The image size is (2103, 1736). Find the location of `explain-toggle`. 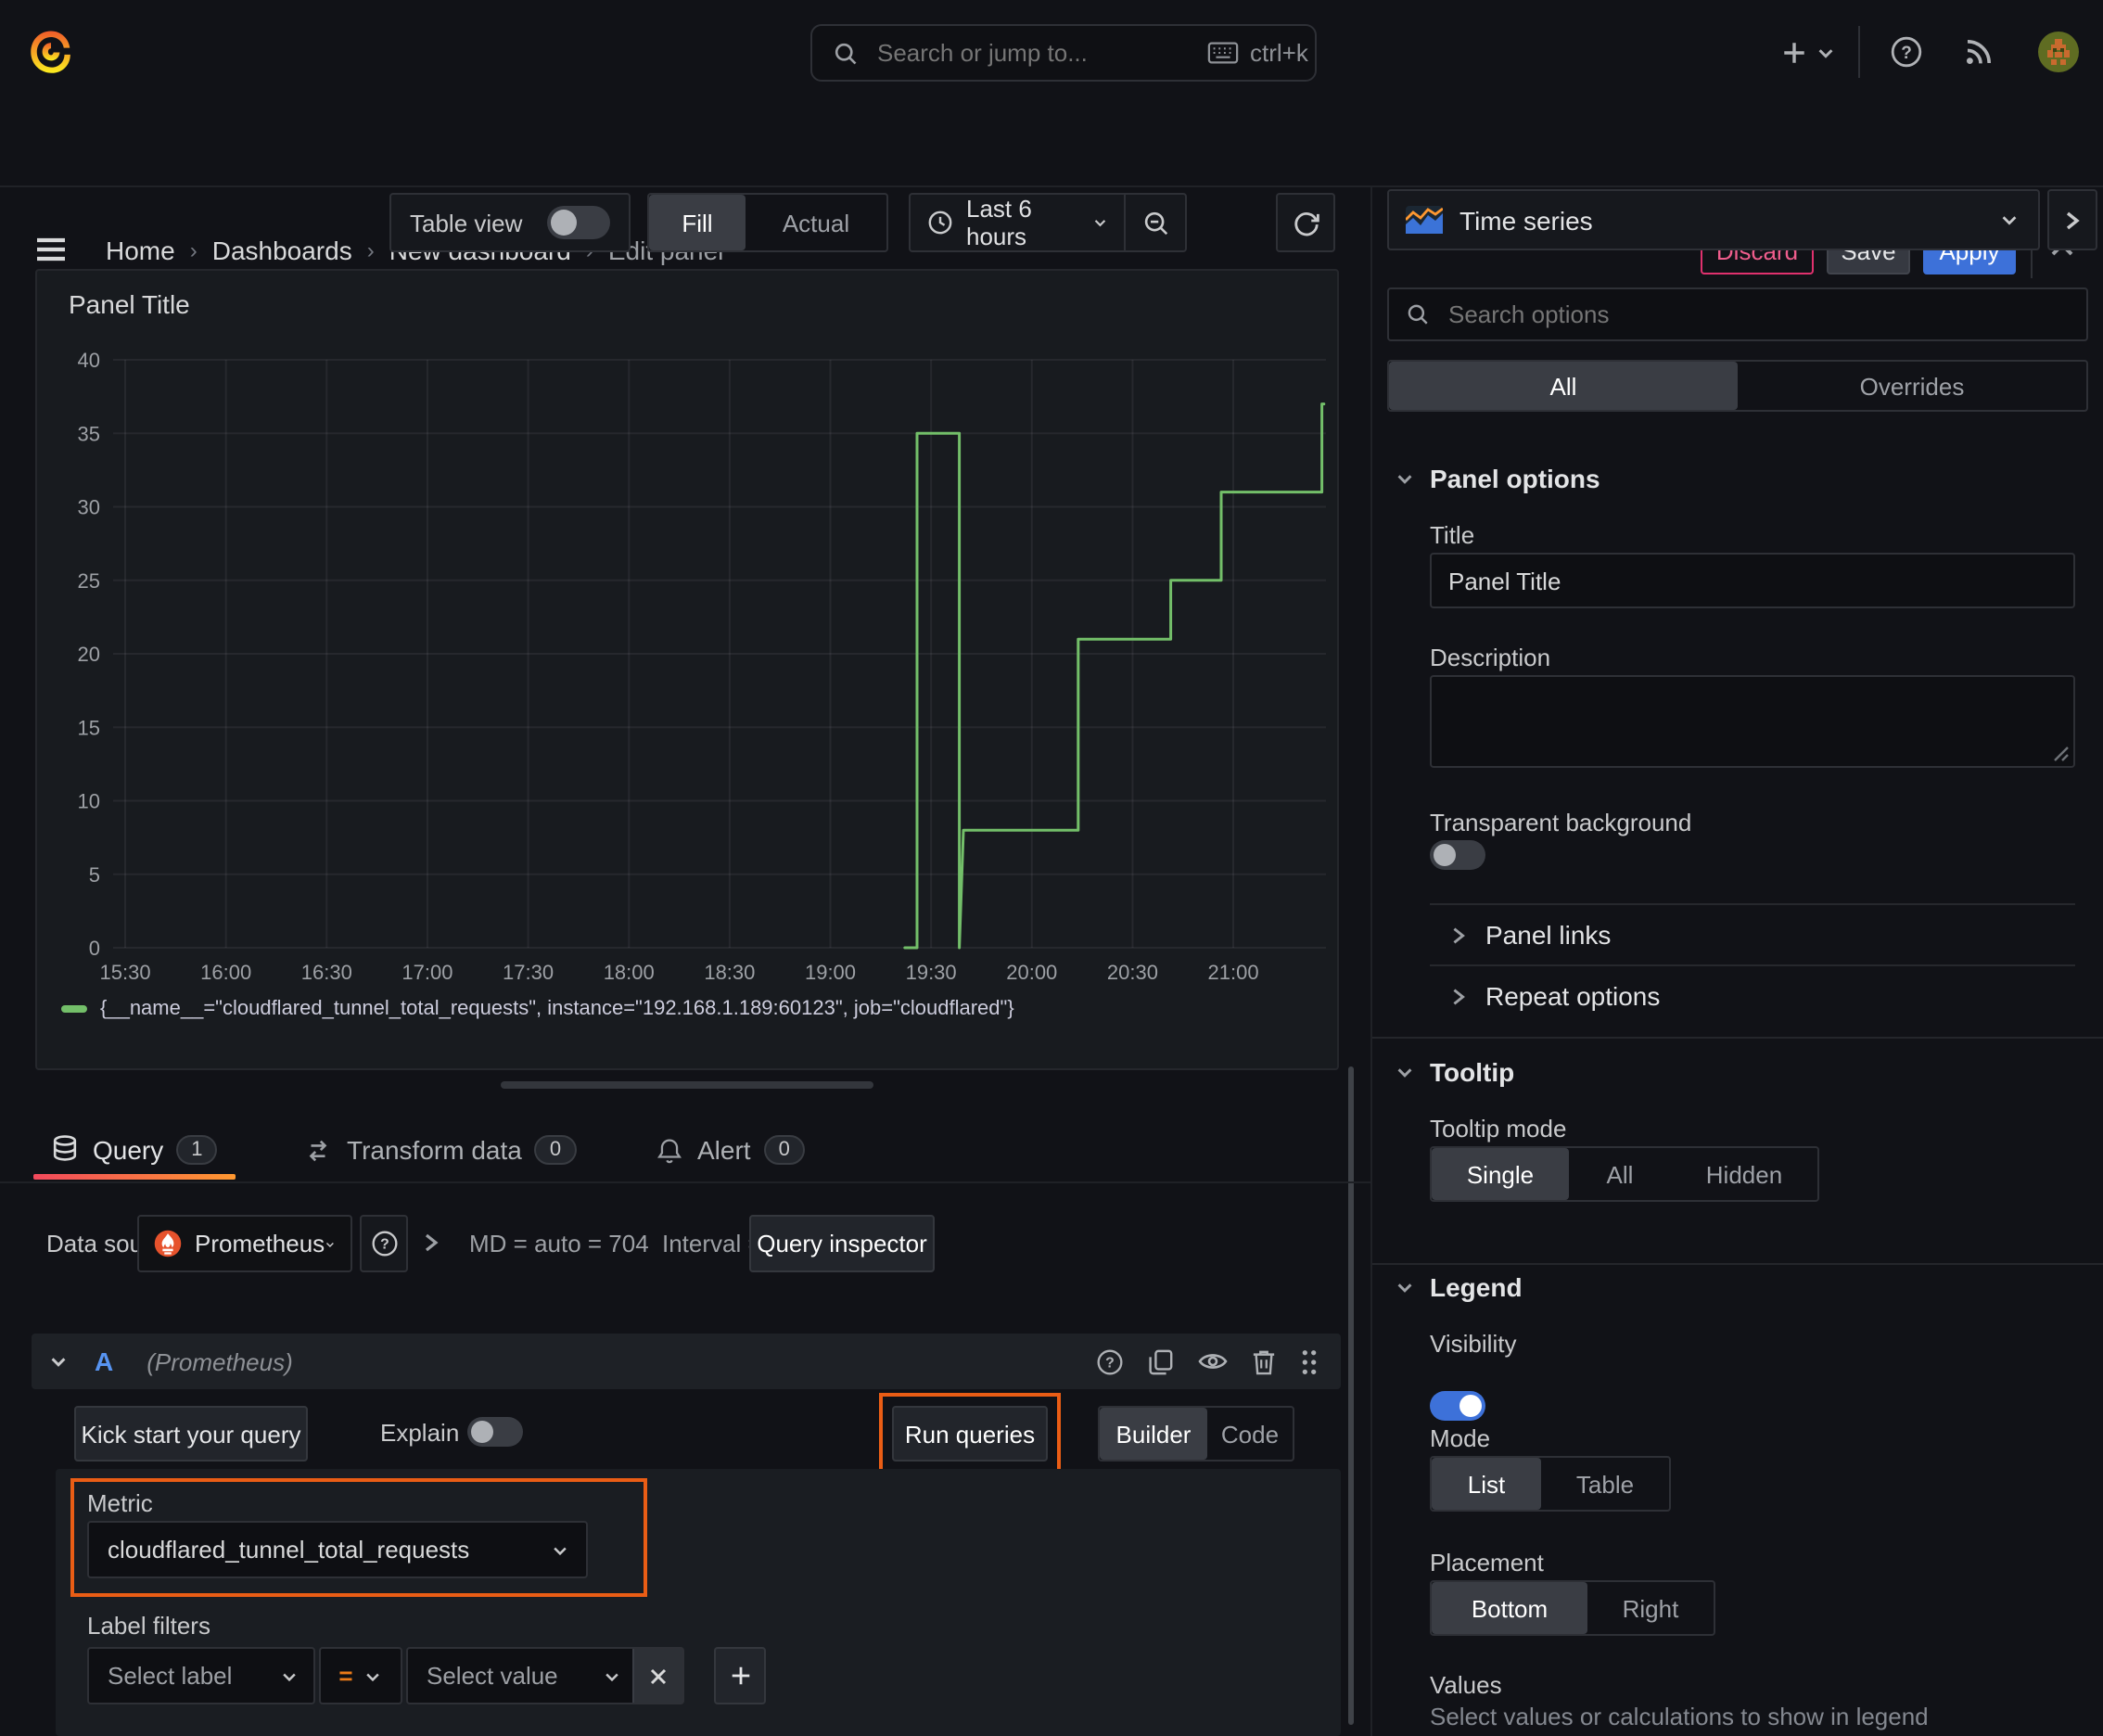

explain-toggle is located at coordinates (495, 1432).